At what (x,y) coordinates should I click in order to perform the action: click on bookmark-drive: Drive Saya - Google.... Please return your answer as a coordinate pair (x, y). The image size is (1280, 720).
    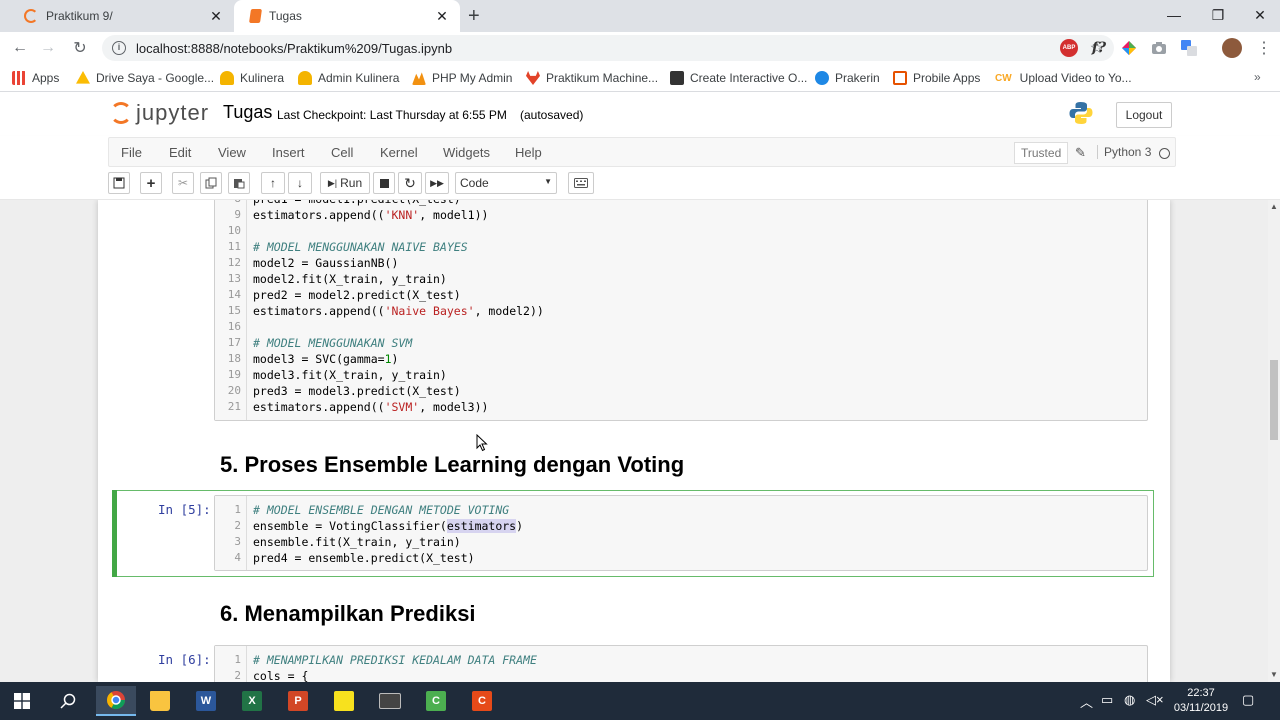
    Looking at the image, I should click on (145, 78).